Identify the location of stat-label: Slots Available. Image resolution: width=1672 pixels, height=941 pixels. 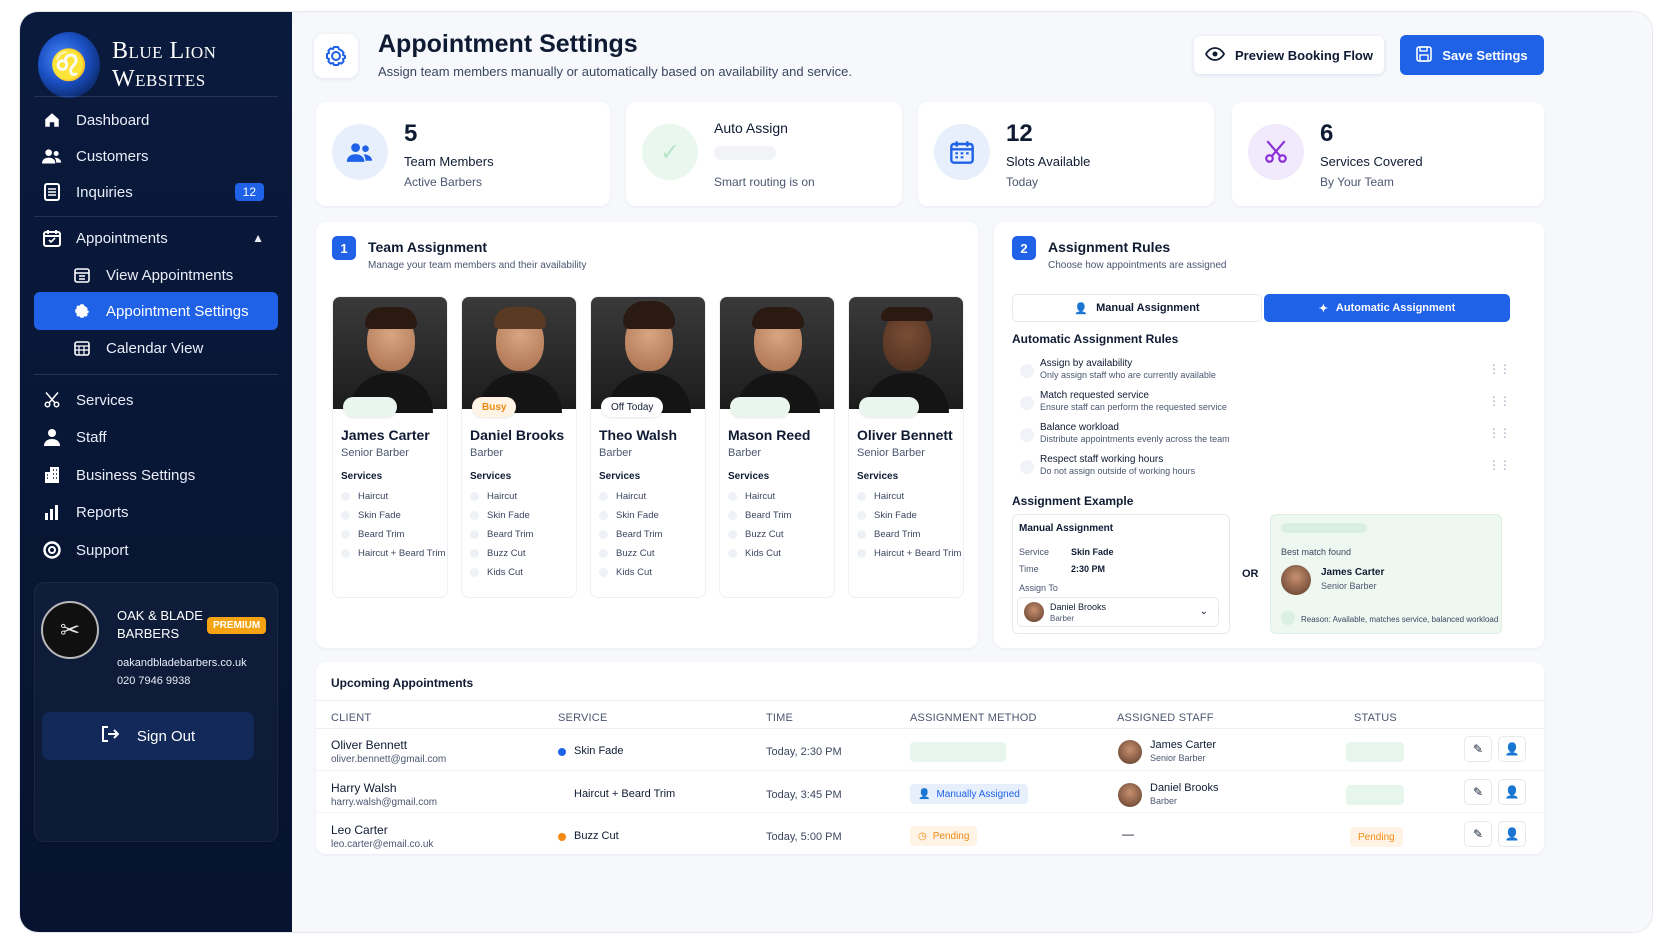
(1048, 161).